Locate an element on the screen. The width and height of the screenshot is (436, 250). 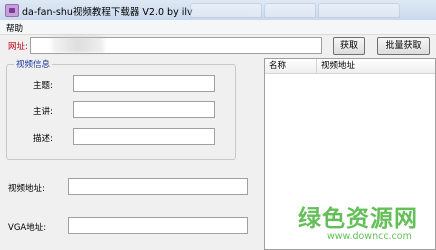
vga-address-input is located at coordinates (158, 225).